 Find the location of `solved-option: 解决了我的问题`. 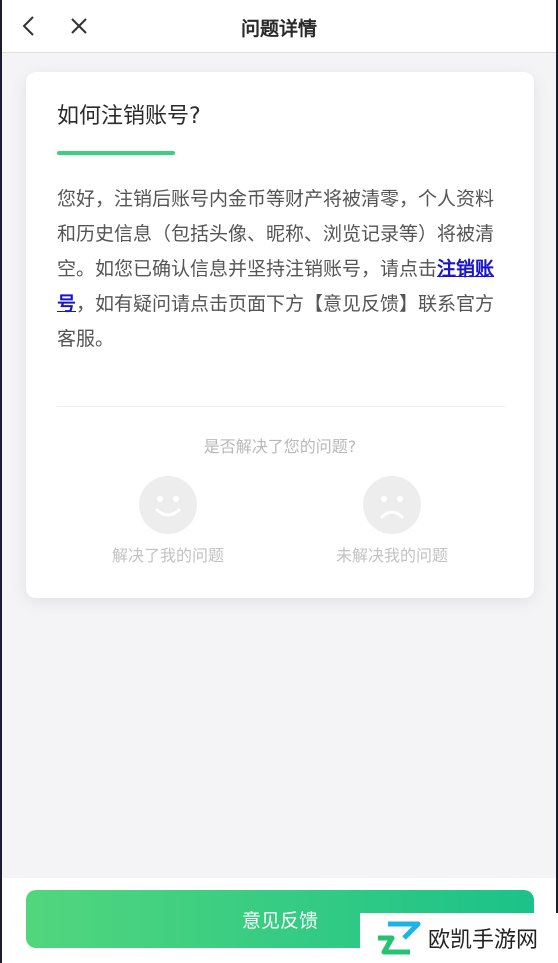

solved-option: 解决了我的问题 is located at coordinates (168, 521).